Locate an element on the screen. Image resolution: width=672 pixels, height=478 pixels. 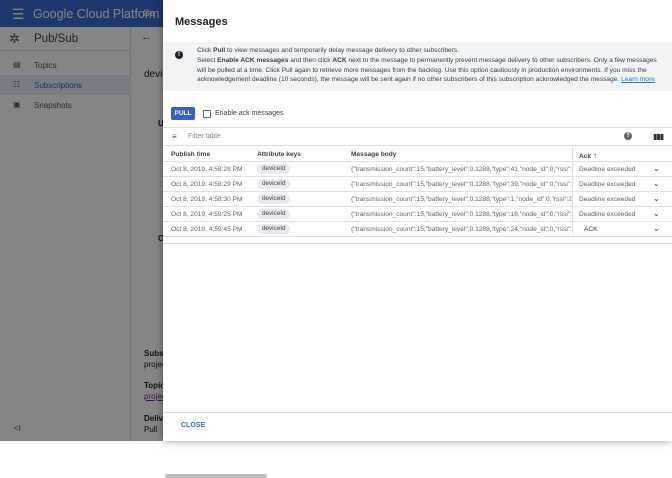
enable-ack-checkbox is located at coordinates (207, 114).